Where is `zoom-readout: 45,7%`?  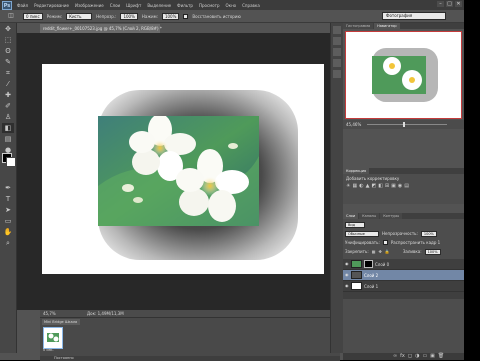
zoom-readout: 45,7% is located at coordinates (49, 313).